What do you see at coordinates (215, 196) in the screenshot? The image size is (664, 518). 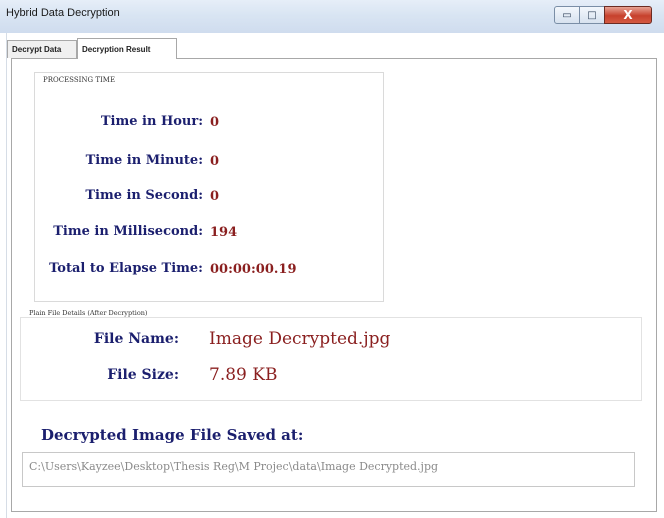 I see `time-second-value: 0` at bounding box center [215, 196].